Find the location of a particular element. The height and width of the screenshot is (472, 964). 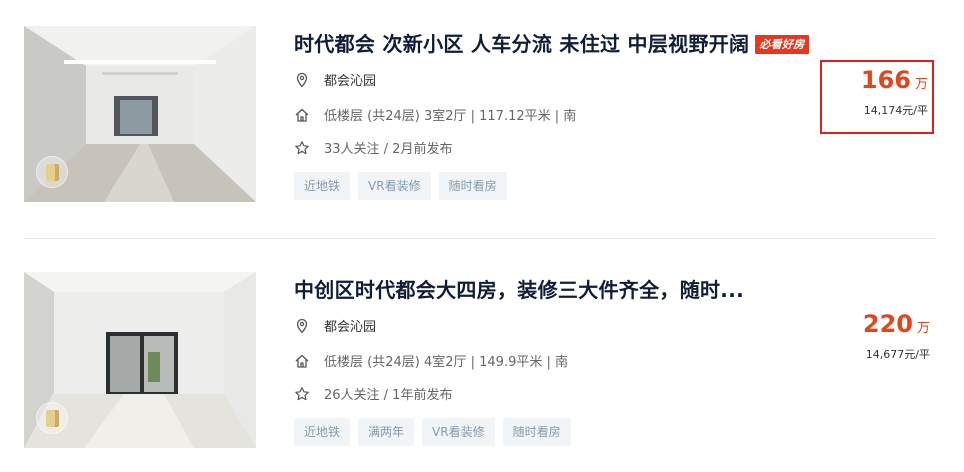

price-box: 220 万 14,677元/平 is located at coordinates (877, 343).